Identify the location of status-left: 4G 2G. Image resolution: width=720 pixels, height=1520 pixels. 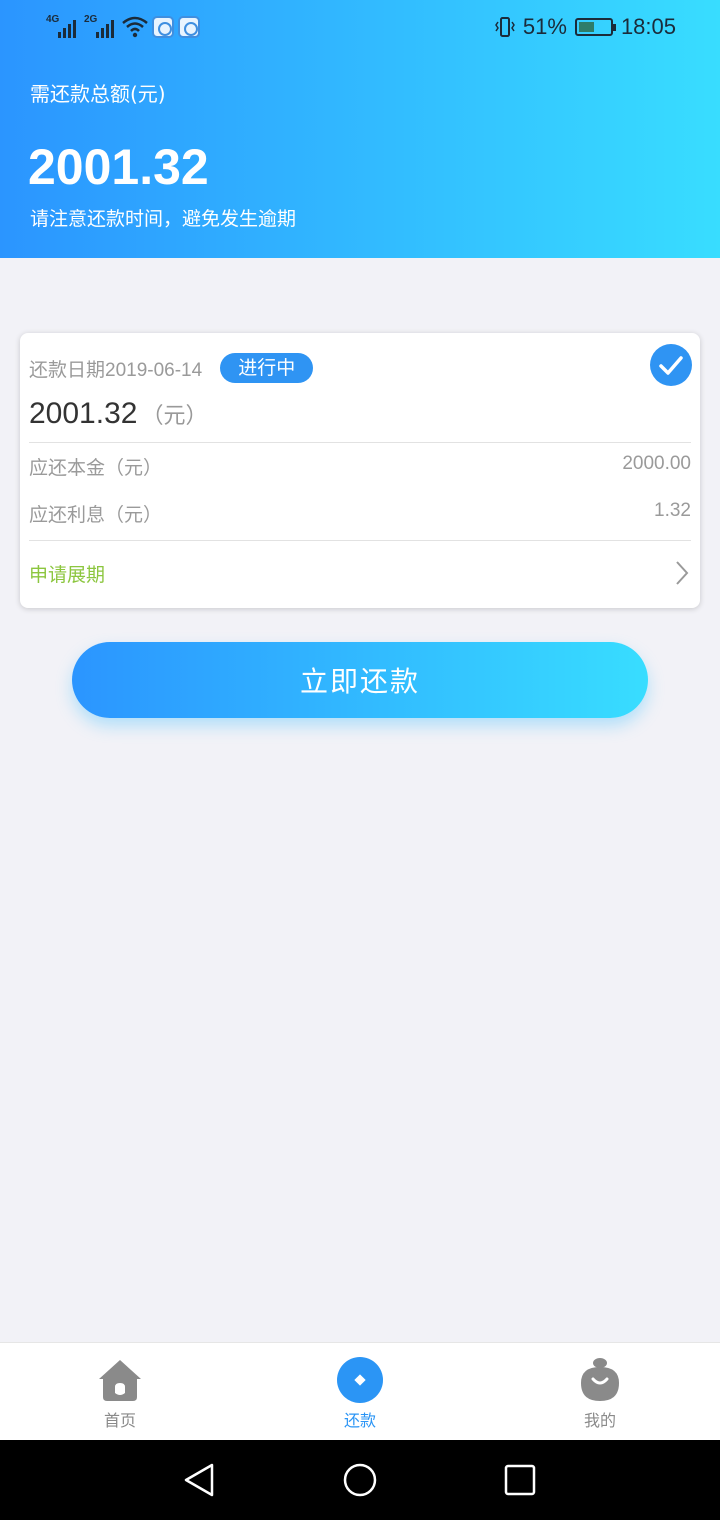
(123, 27).